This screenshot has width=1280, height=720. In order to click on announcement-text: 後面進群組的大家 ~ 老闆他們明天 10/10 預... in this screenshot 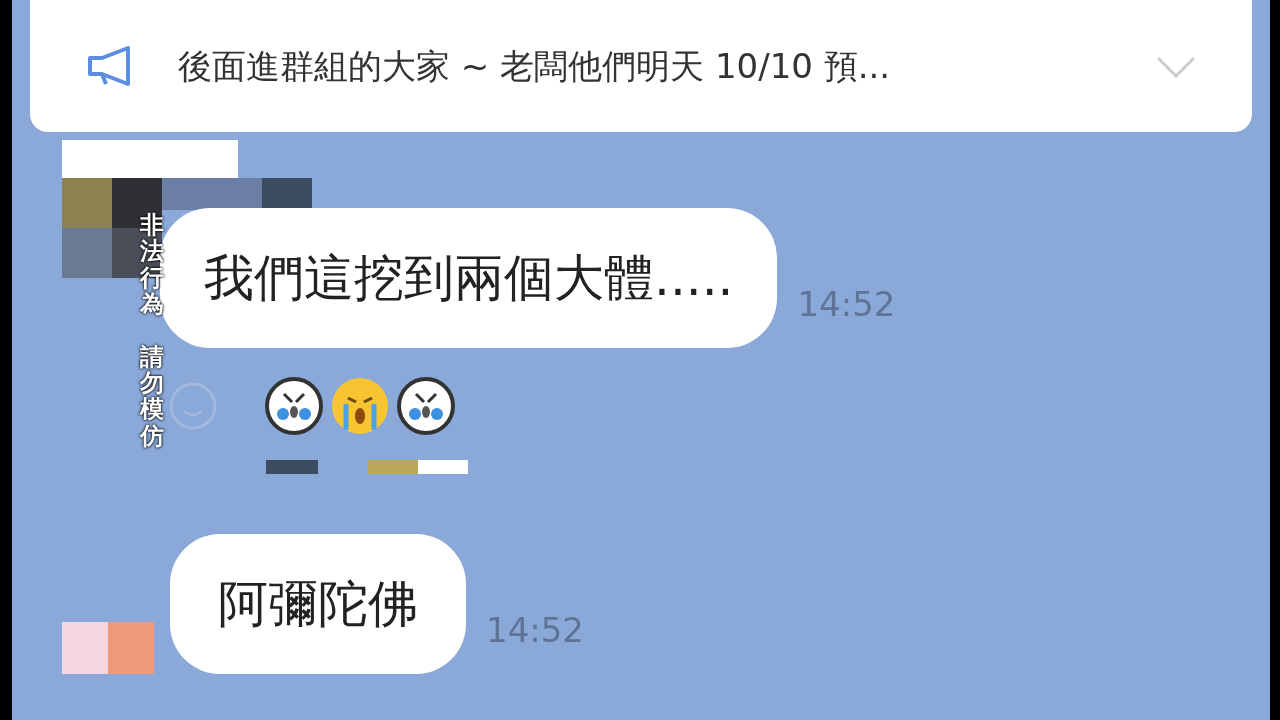, I will do `click(535, 66)`.